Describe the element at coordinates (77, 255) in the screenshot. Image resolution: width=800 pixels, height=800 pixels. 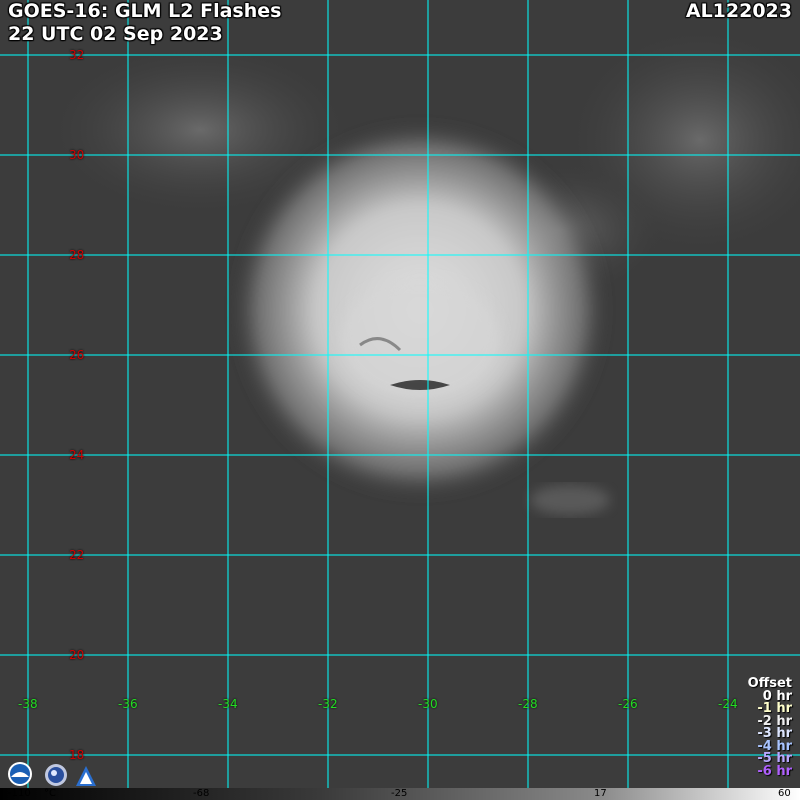
I see `latitude-label: 28` at that location.